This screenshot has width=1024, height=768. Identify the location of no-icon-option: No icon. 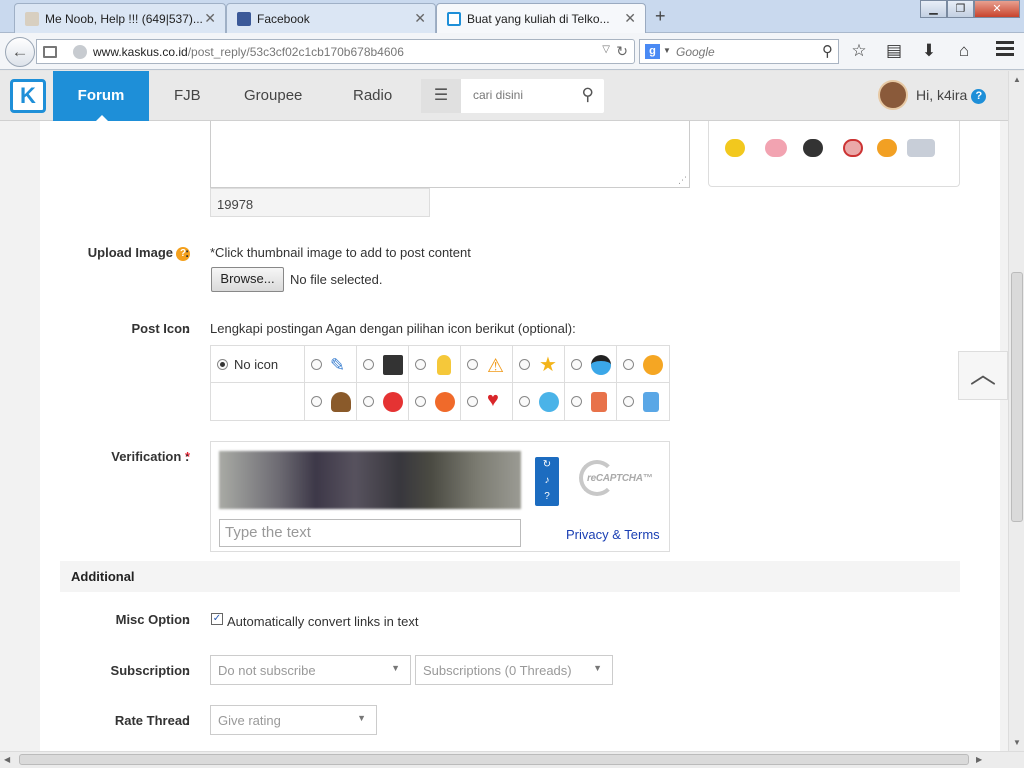
(258, 364).